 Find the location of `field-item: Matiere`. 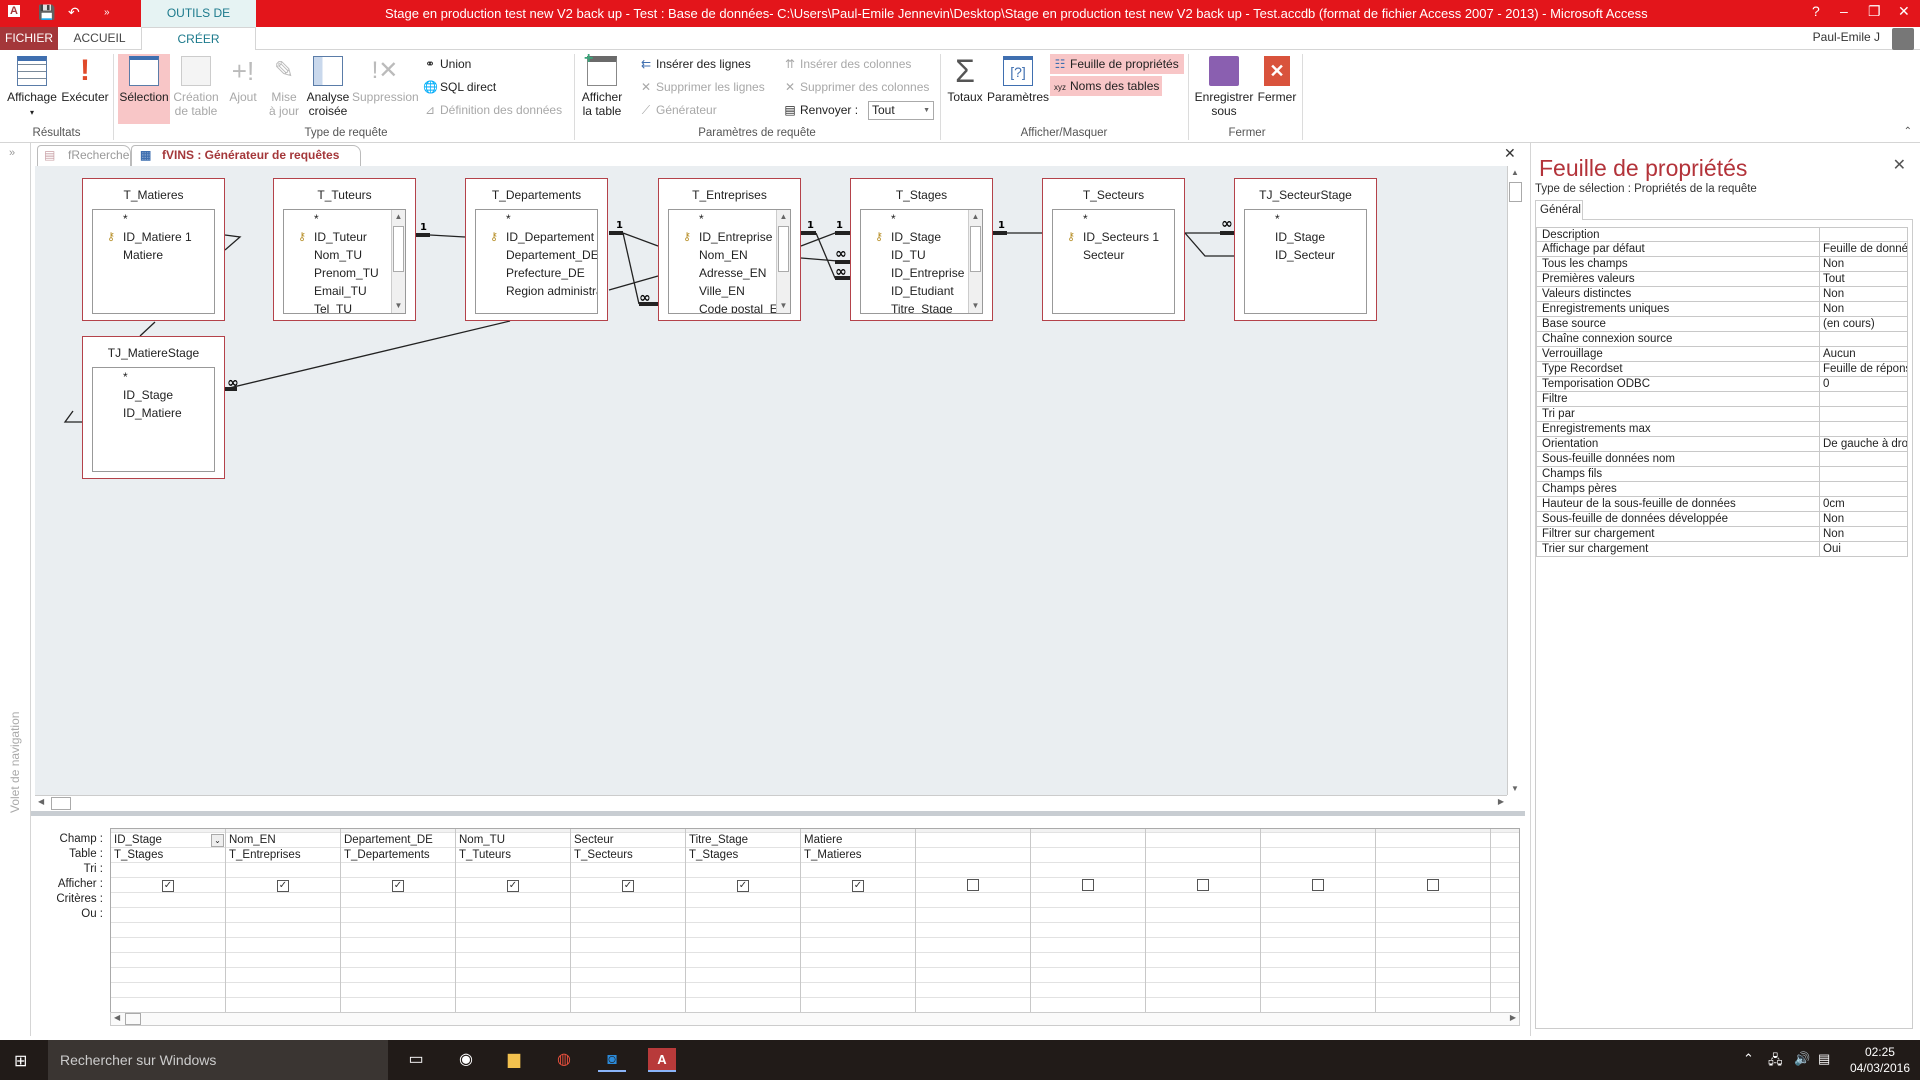

field-item: Matiere is located at coordinates (153, 255).